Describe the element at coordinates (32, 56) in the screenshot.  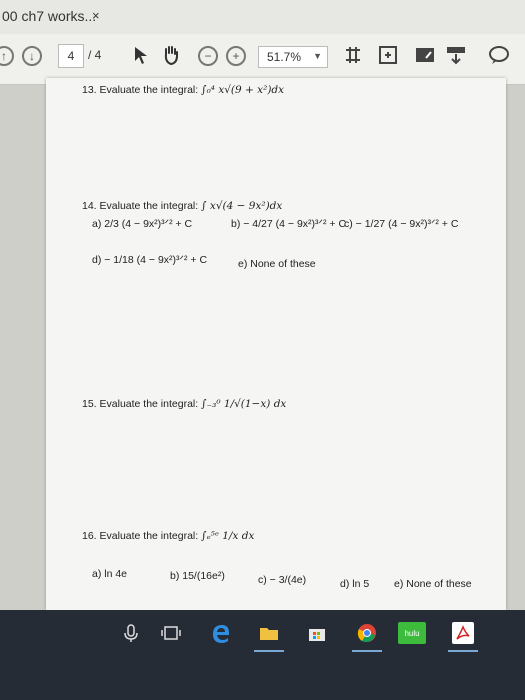
I see `next-page-icon: ↓` at that location.